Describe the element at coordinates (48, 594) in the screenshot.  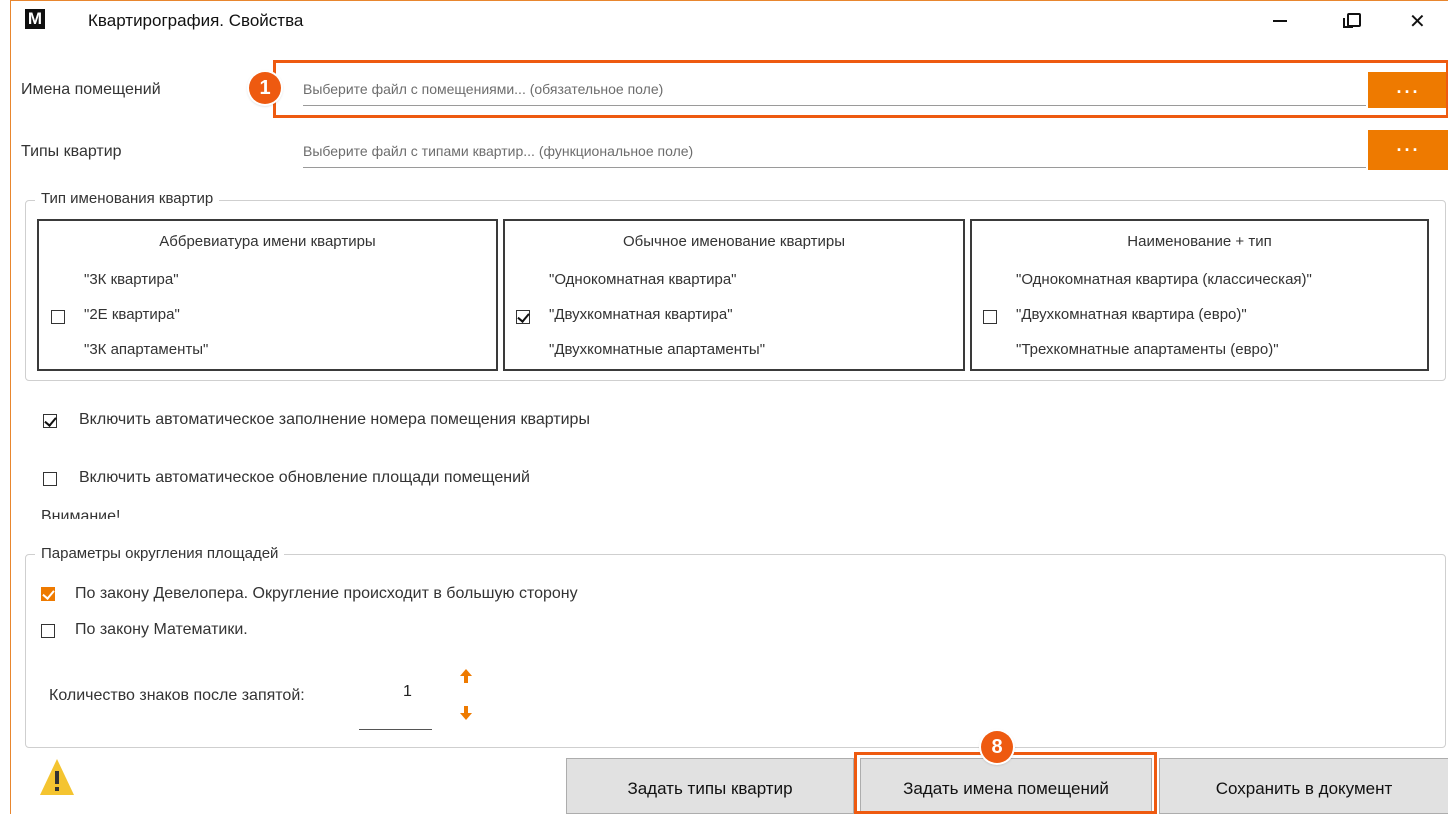
I see `developer-rounding-checkbox` at that location.